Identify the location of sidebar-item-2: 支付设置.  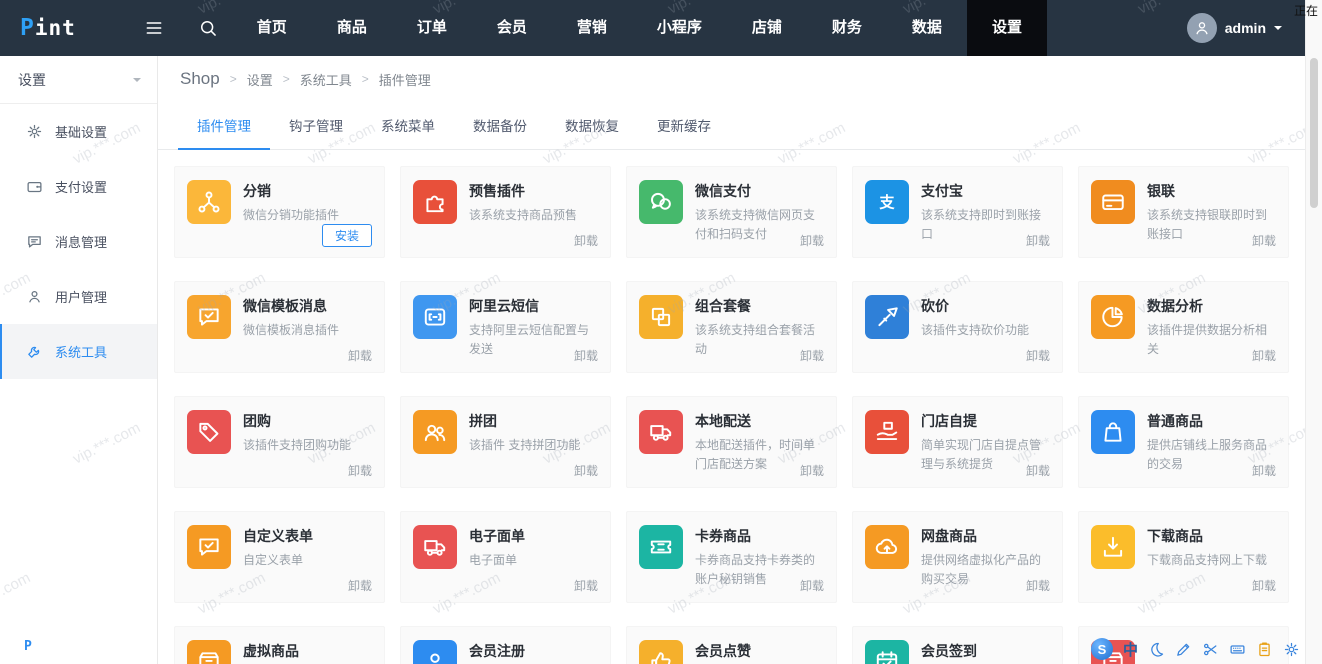
(78, 186).